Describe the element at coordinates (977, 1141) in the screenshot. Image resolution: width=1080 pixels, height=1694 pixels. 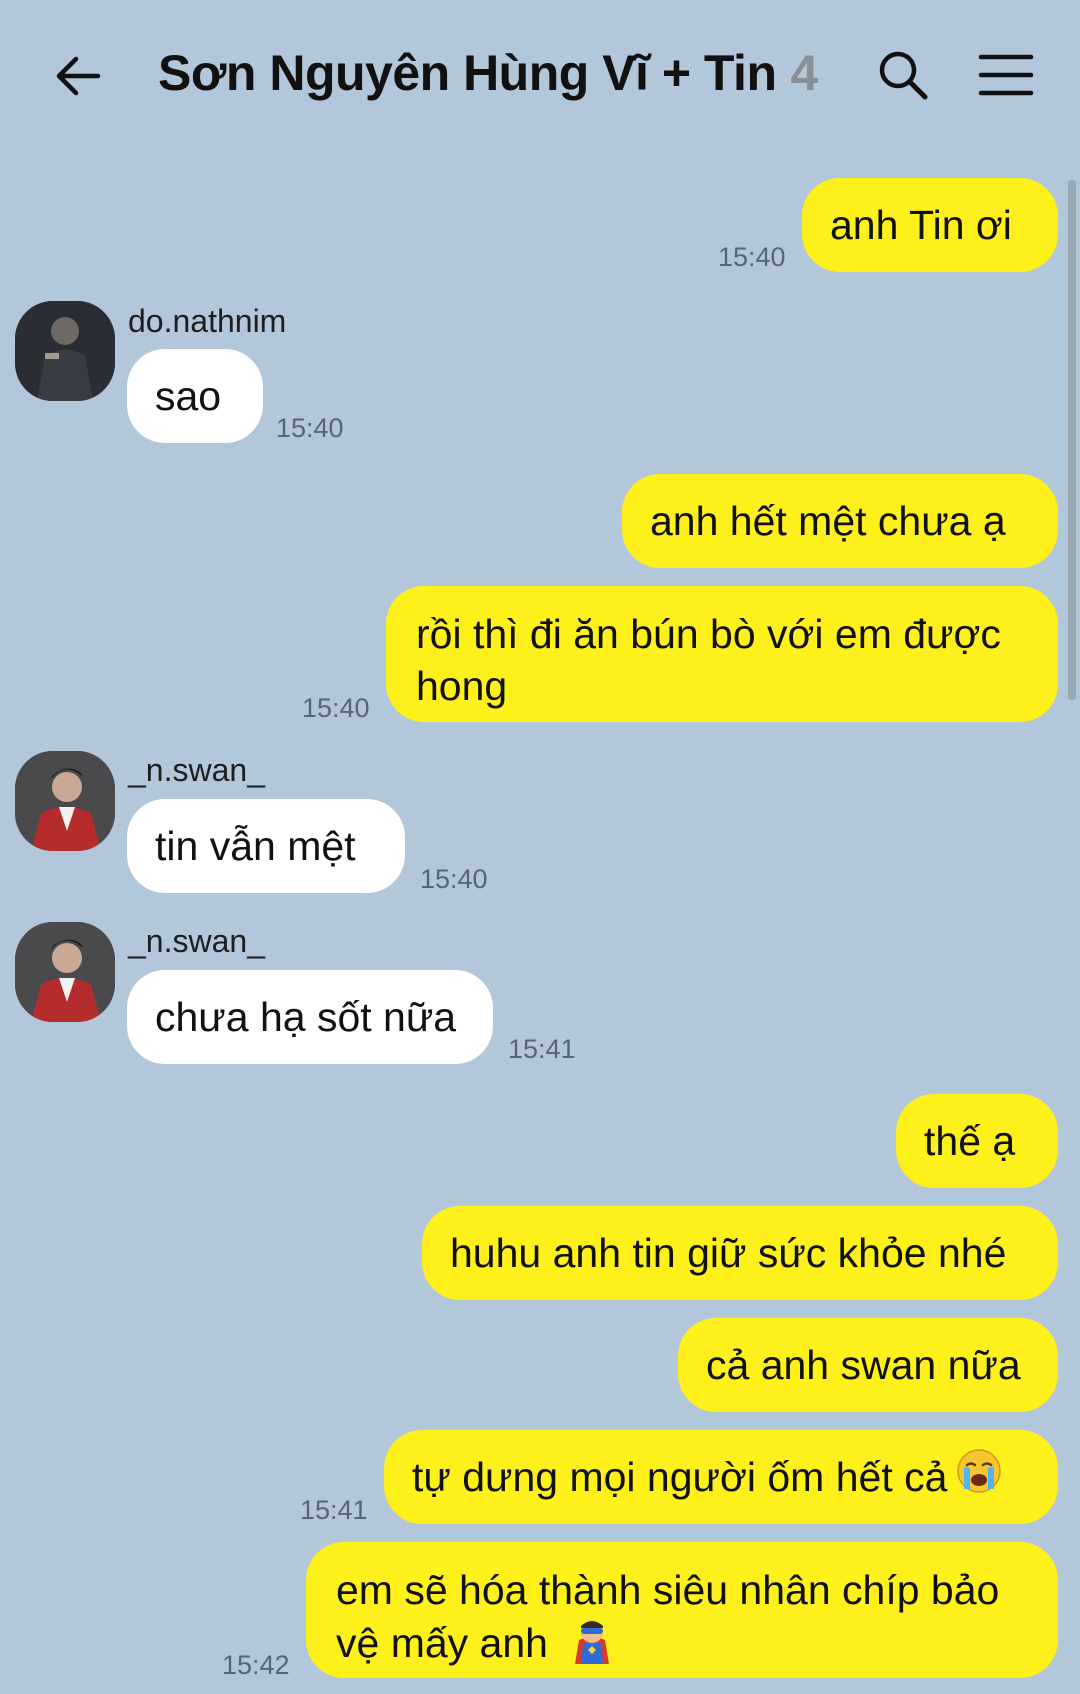
I see `message-bubble-outgoing: thế ạ` at that location.